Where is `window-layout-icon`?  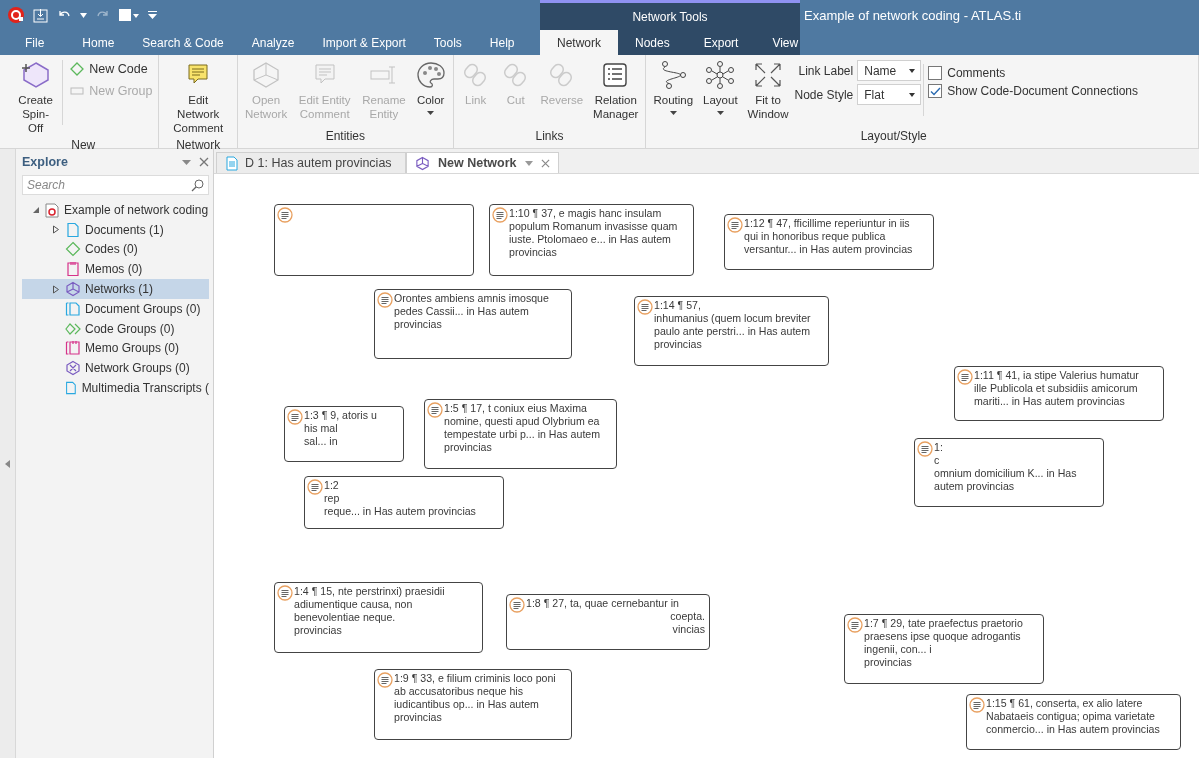 window-layout-icon is located at coordinates (129, 15).